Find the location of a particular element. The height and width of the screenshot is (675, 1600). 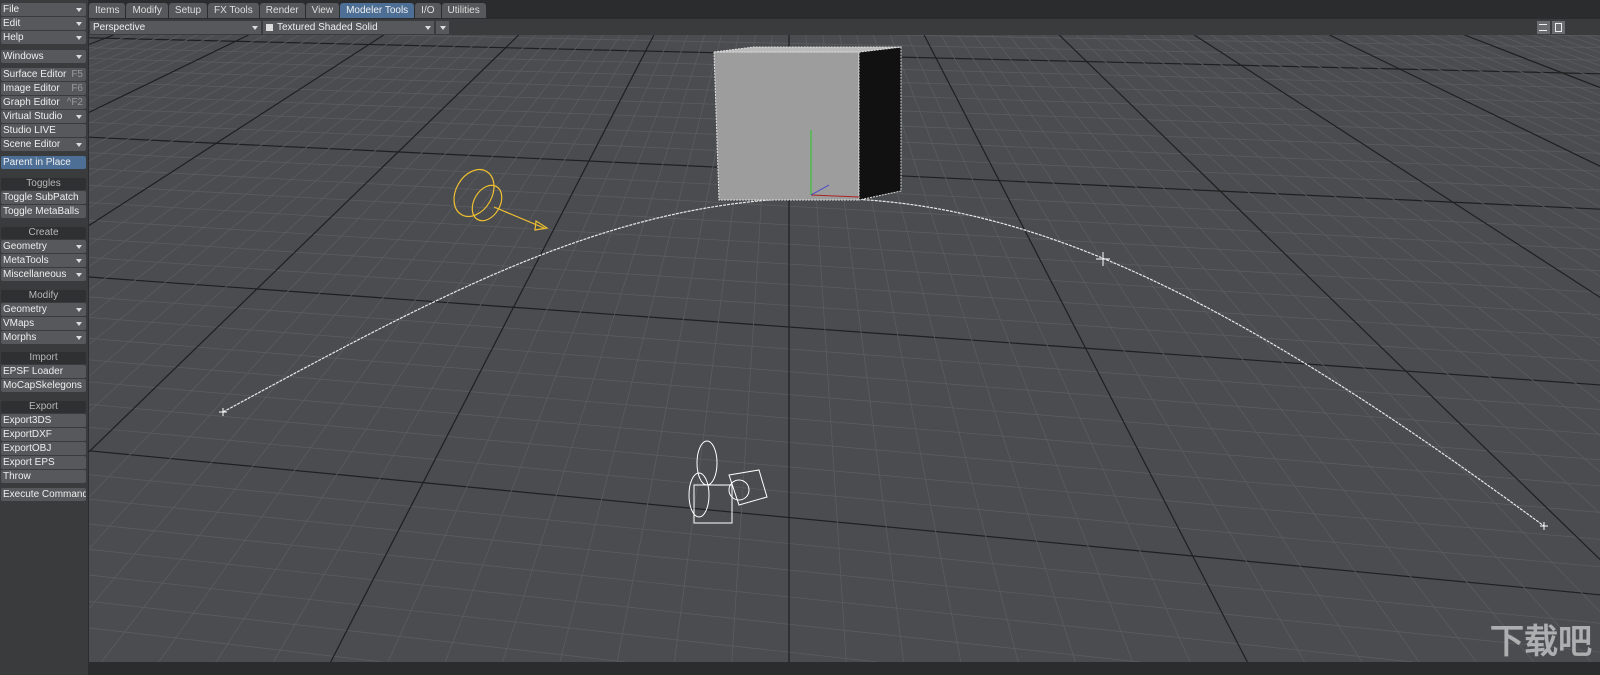

tab-io: I/O is located at coordinates (428, 10).